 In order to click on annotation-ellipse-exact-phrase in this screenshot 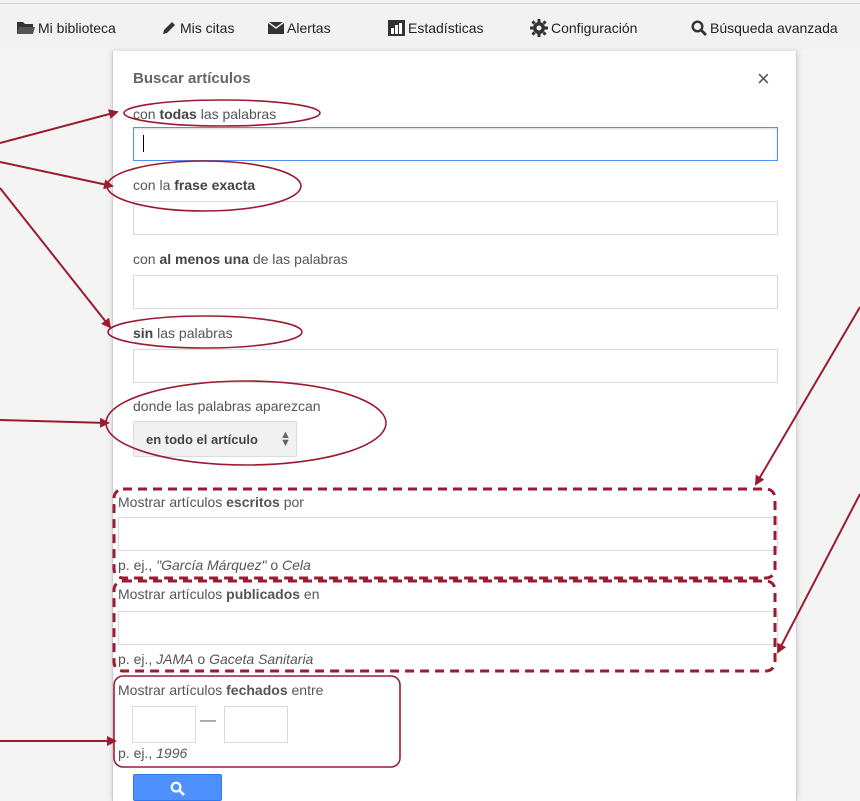, I will do `click(204, 186)`.